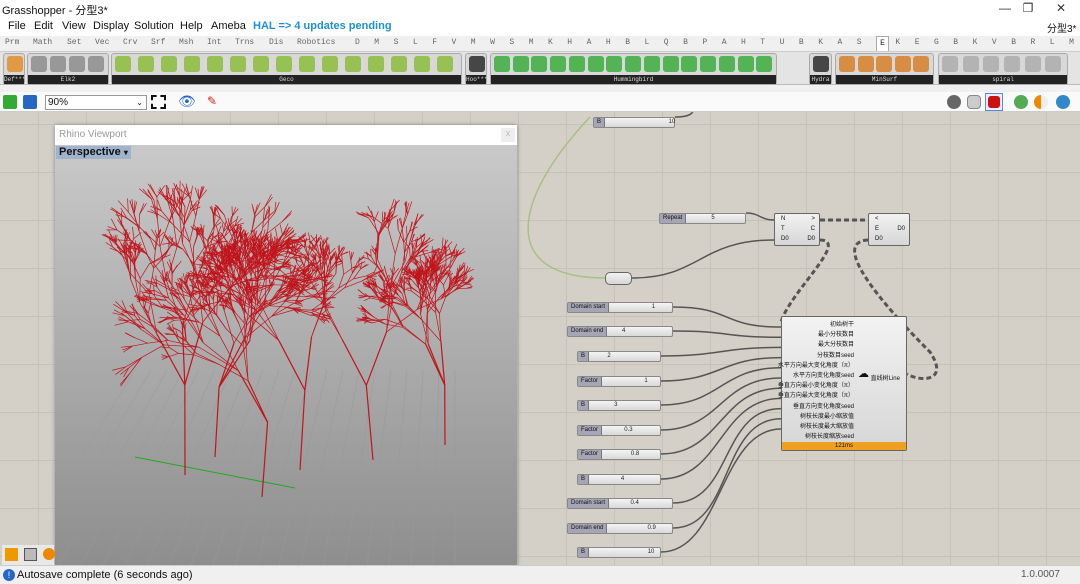 Image resolution: width=1080 pixels, height=584 pixels. I want to click on number-slider: Domain start 0.4, so click(620, 503).